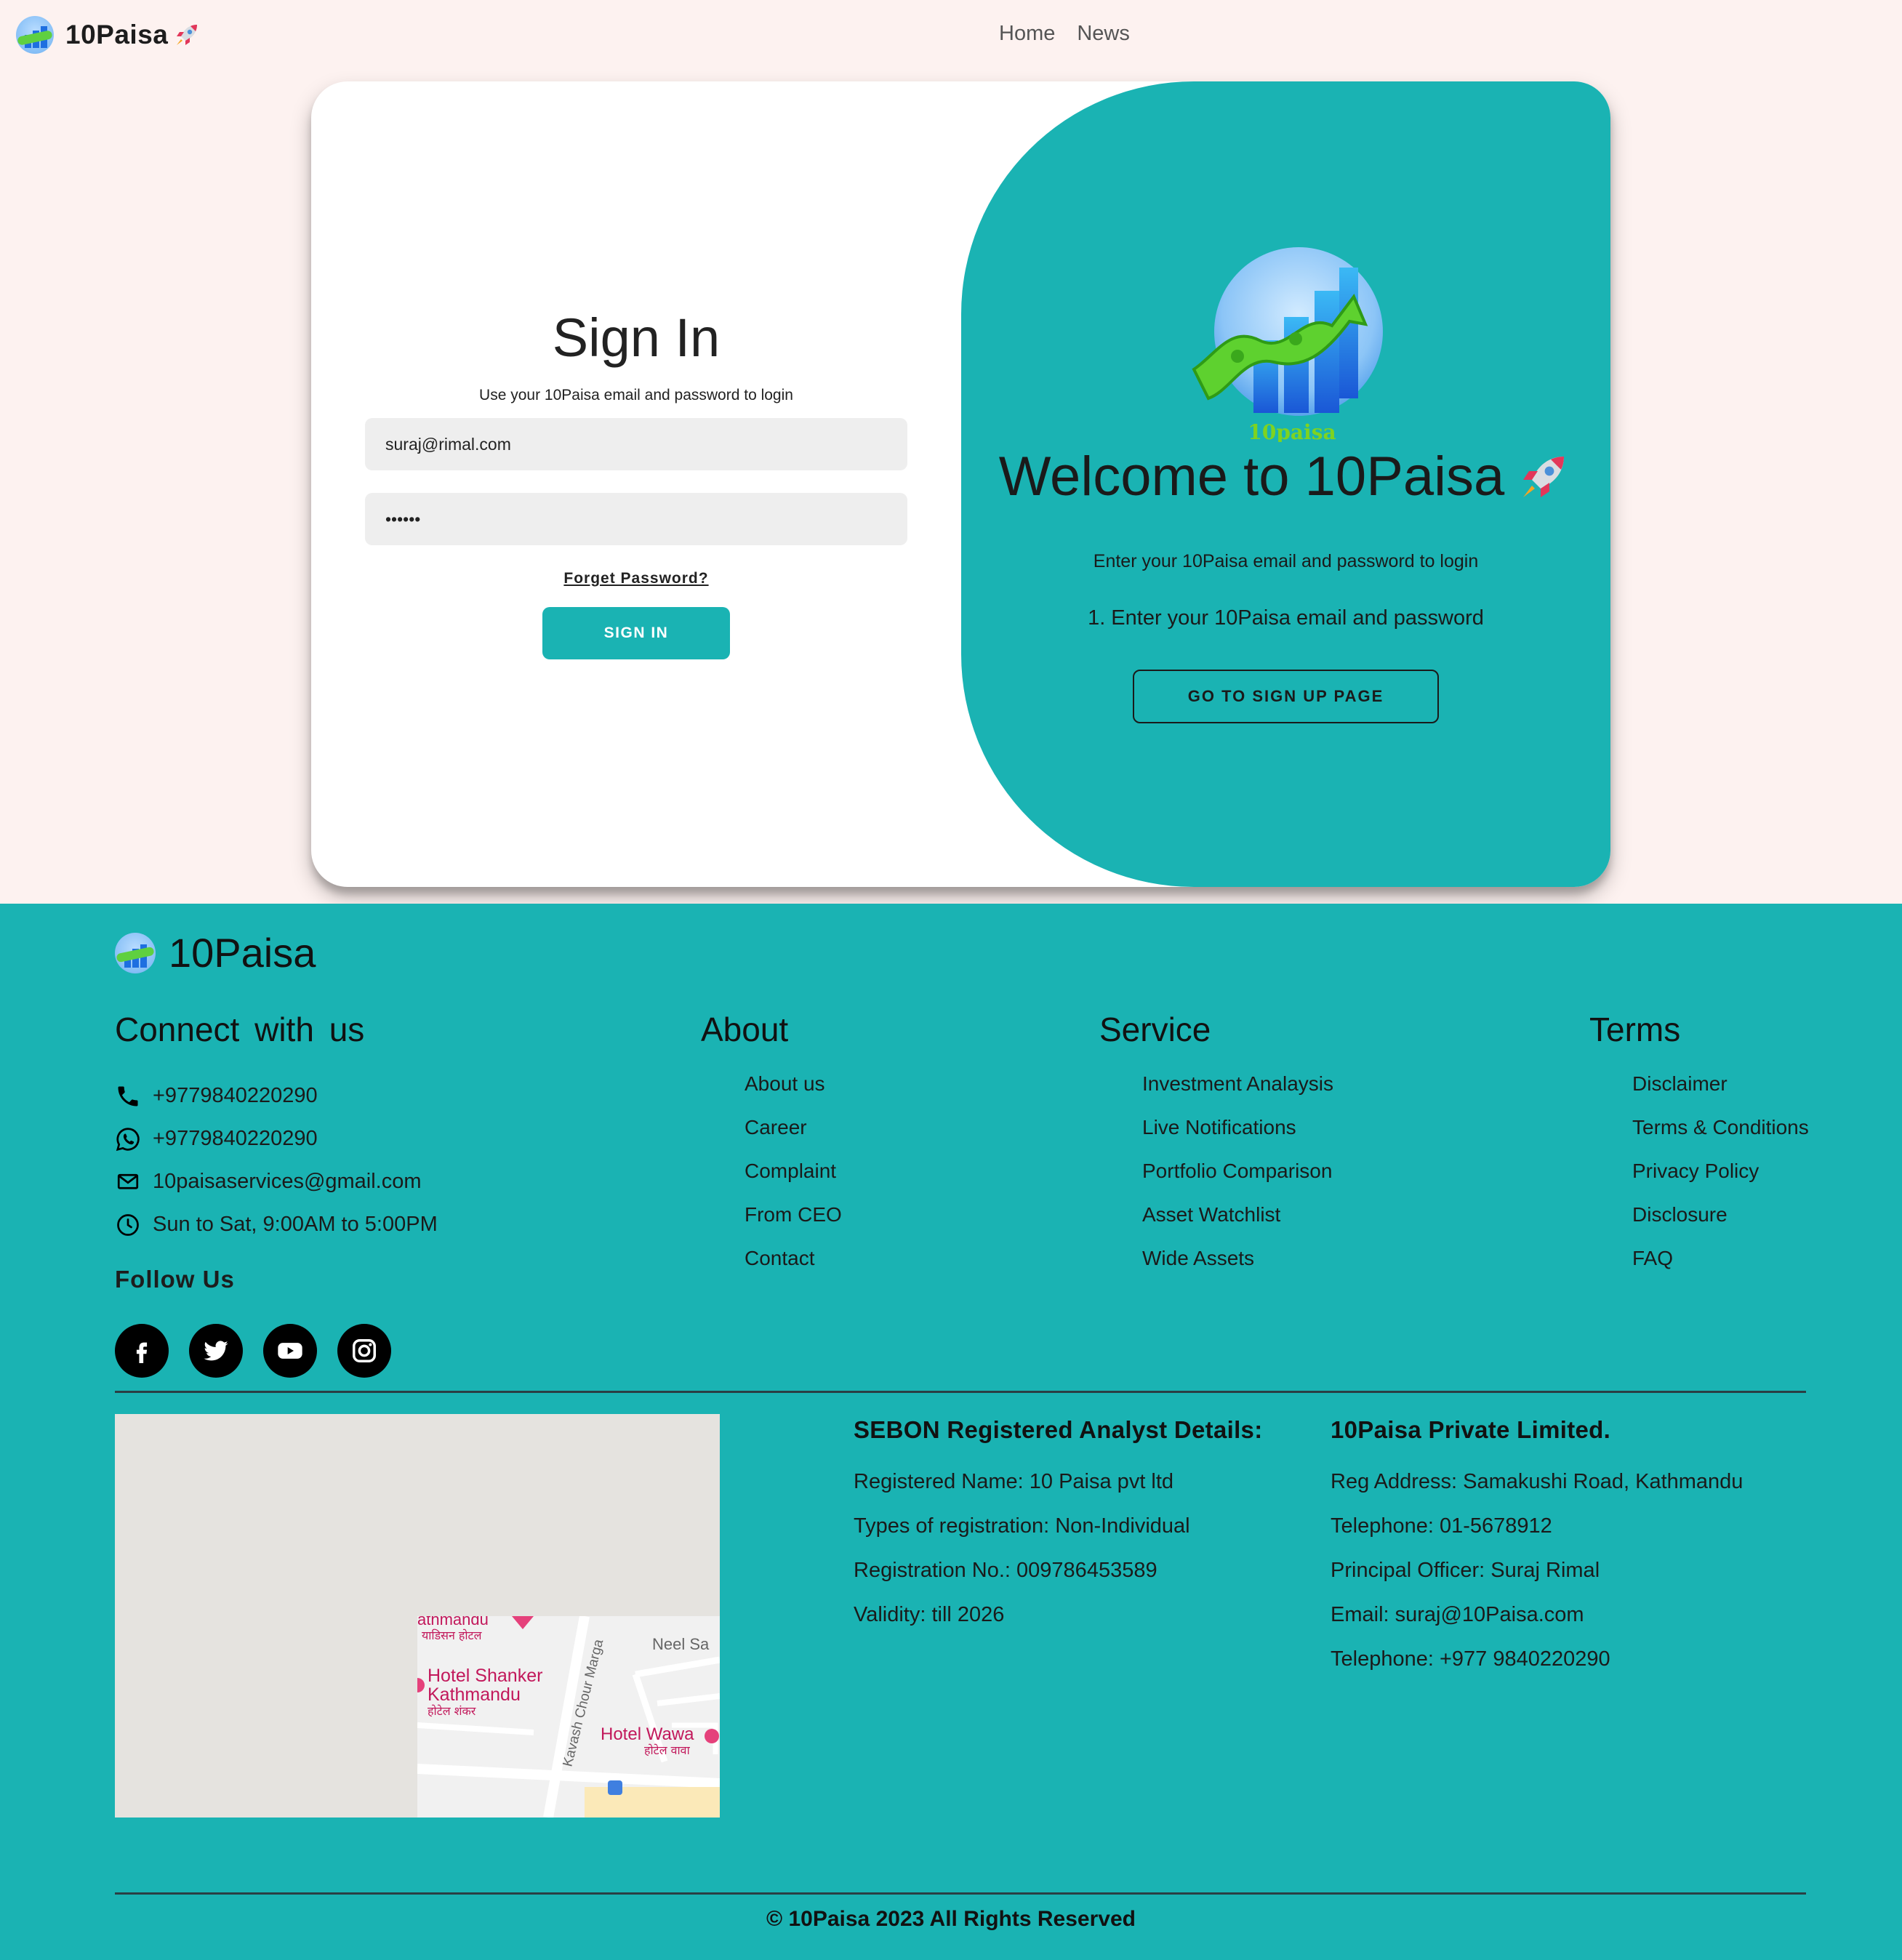 Image resolution: width=1902 pixels, height=1960 pixels. What do you see at coordinates (1006, 1570) in the screenshot?
I see `sebon-line: Registration No.: 009786453589` at bounding box center [1006, 1570].